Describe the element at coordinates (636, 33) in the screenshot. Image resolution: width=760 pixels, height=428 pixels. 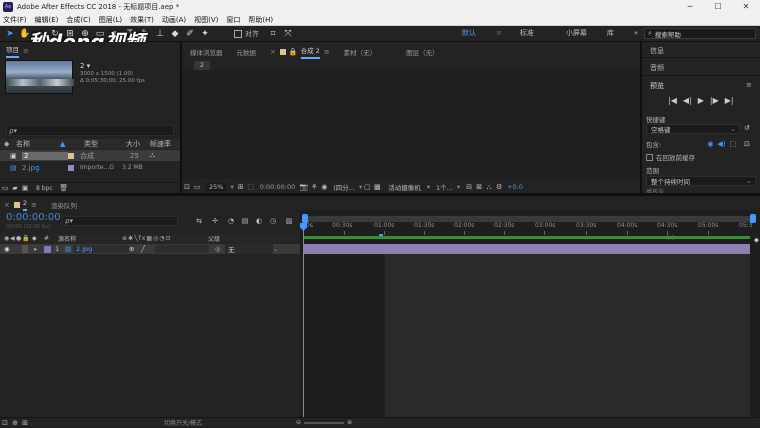
I see `workspaces-expand: »` at that location.